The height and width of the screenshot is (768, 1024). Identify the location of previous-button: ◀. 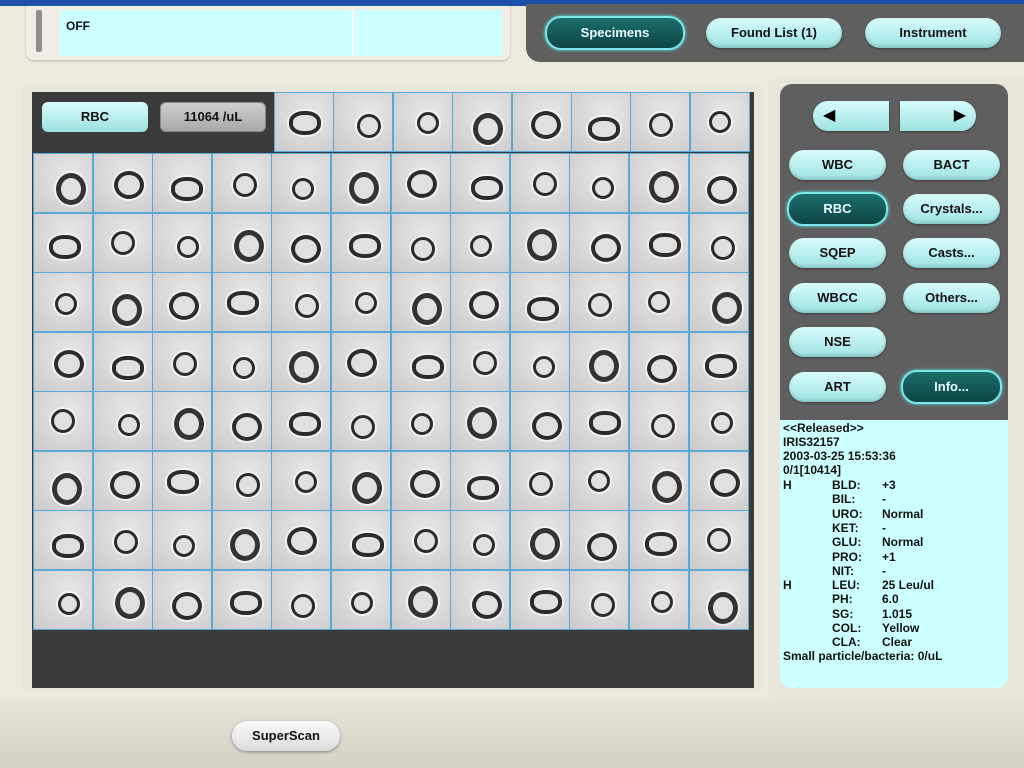
(851, 116).